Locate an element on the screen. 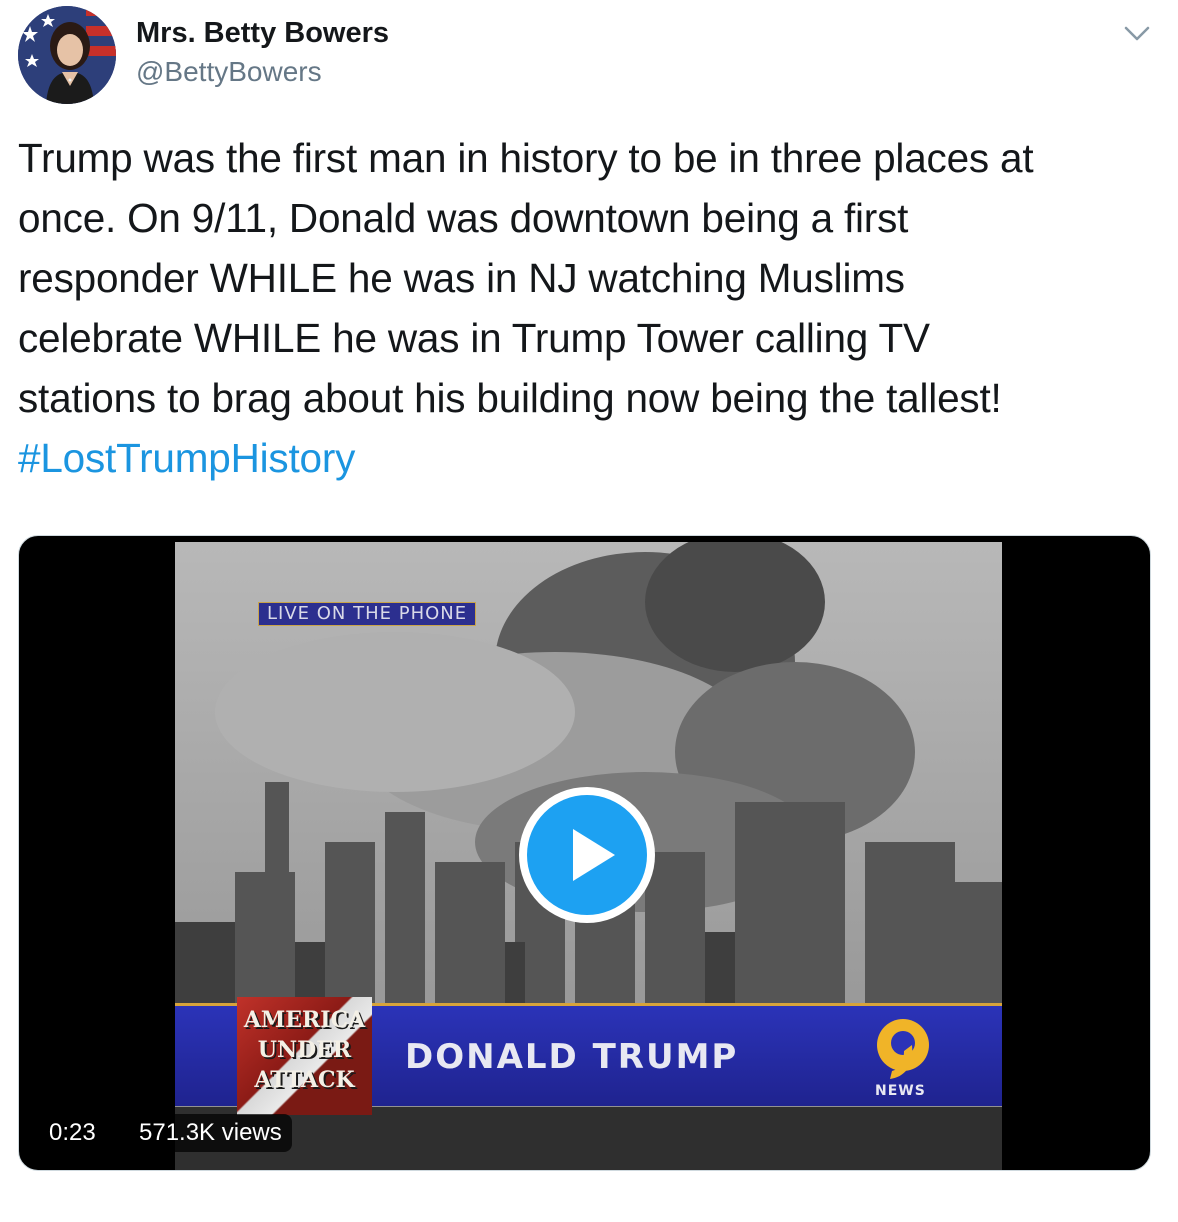  video-view-count: 571.3K views is located at coordinates (210, 1133).